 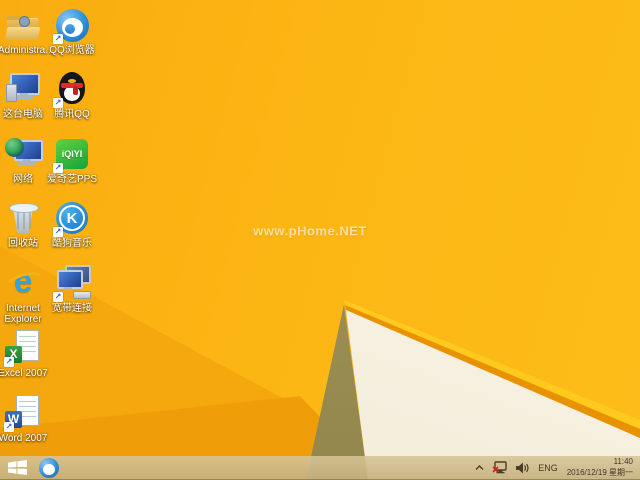 I want to click on start-button, so click(x=17, y=467).